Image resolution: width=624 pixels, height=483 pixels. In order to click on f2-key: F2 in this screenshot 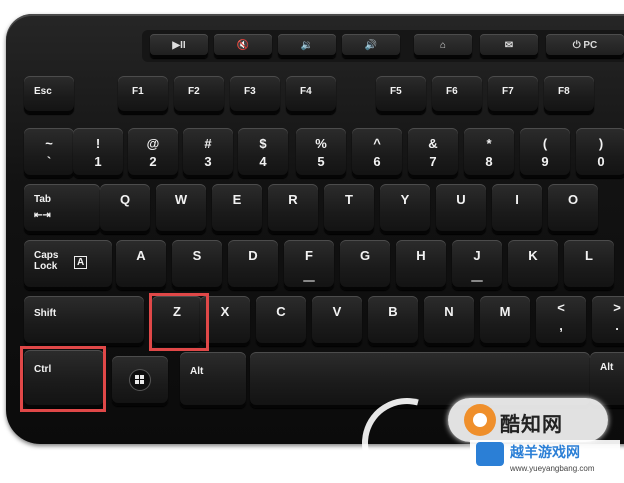, I will do `click(199, 95)`.